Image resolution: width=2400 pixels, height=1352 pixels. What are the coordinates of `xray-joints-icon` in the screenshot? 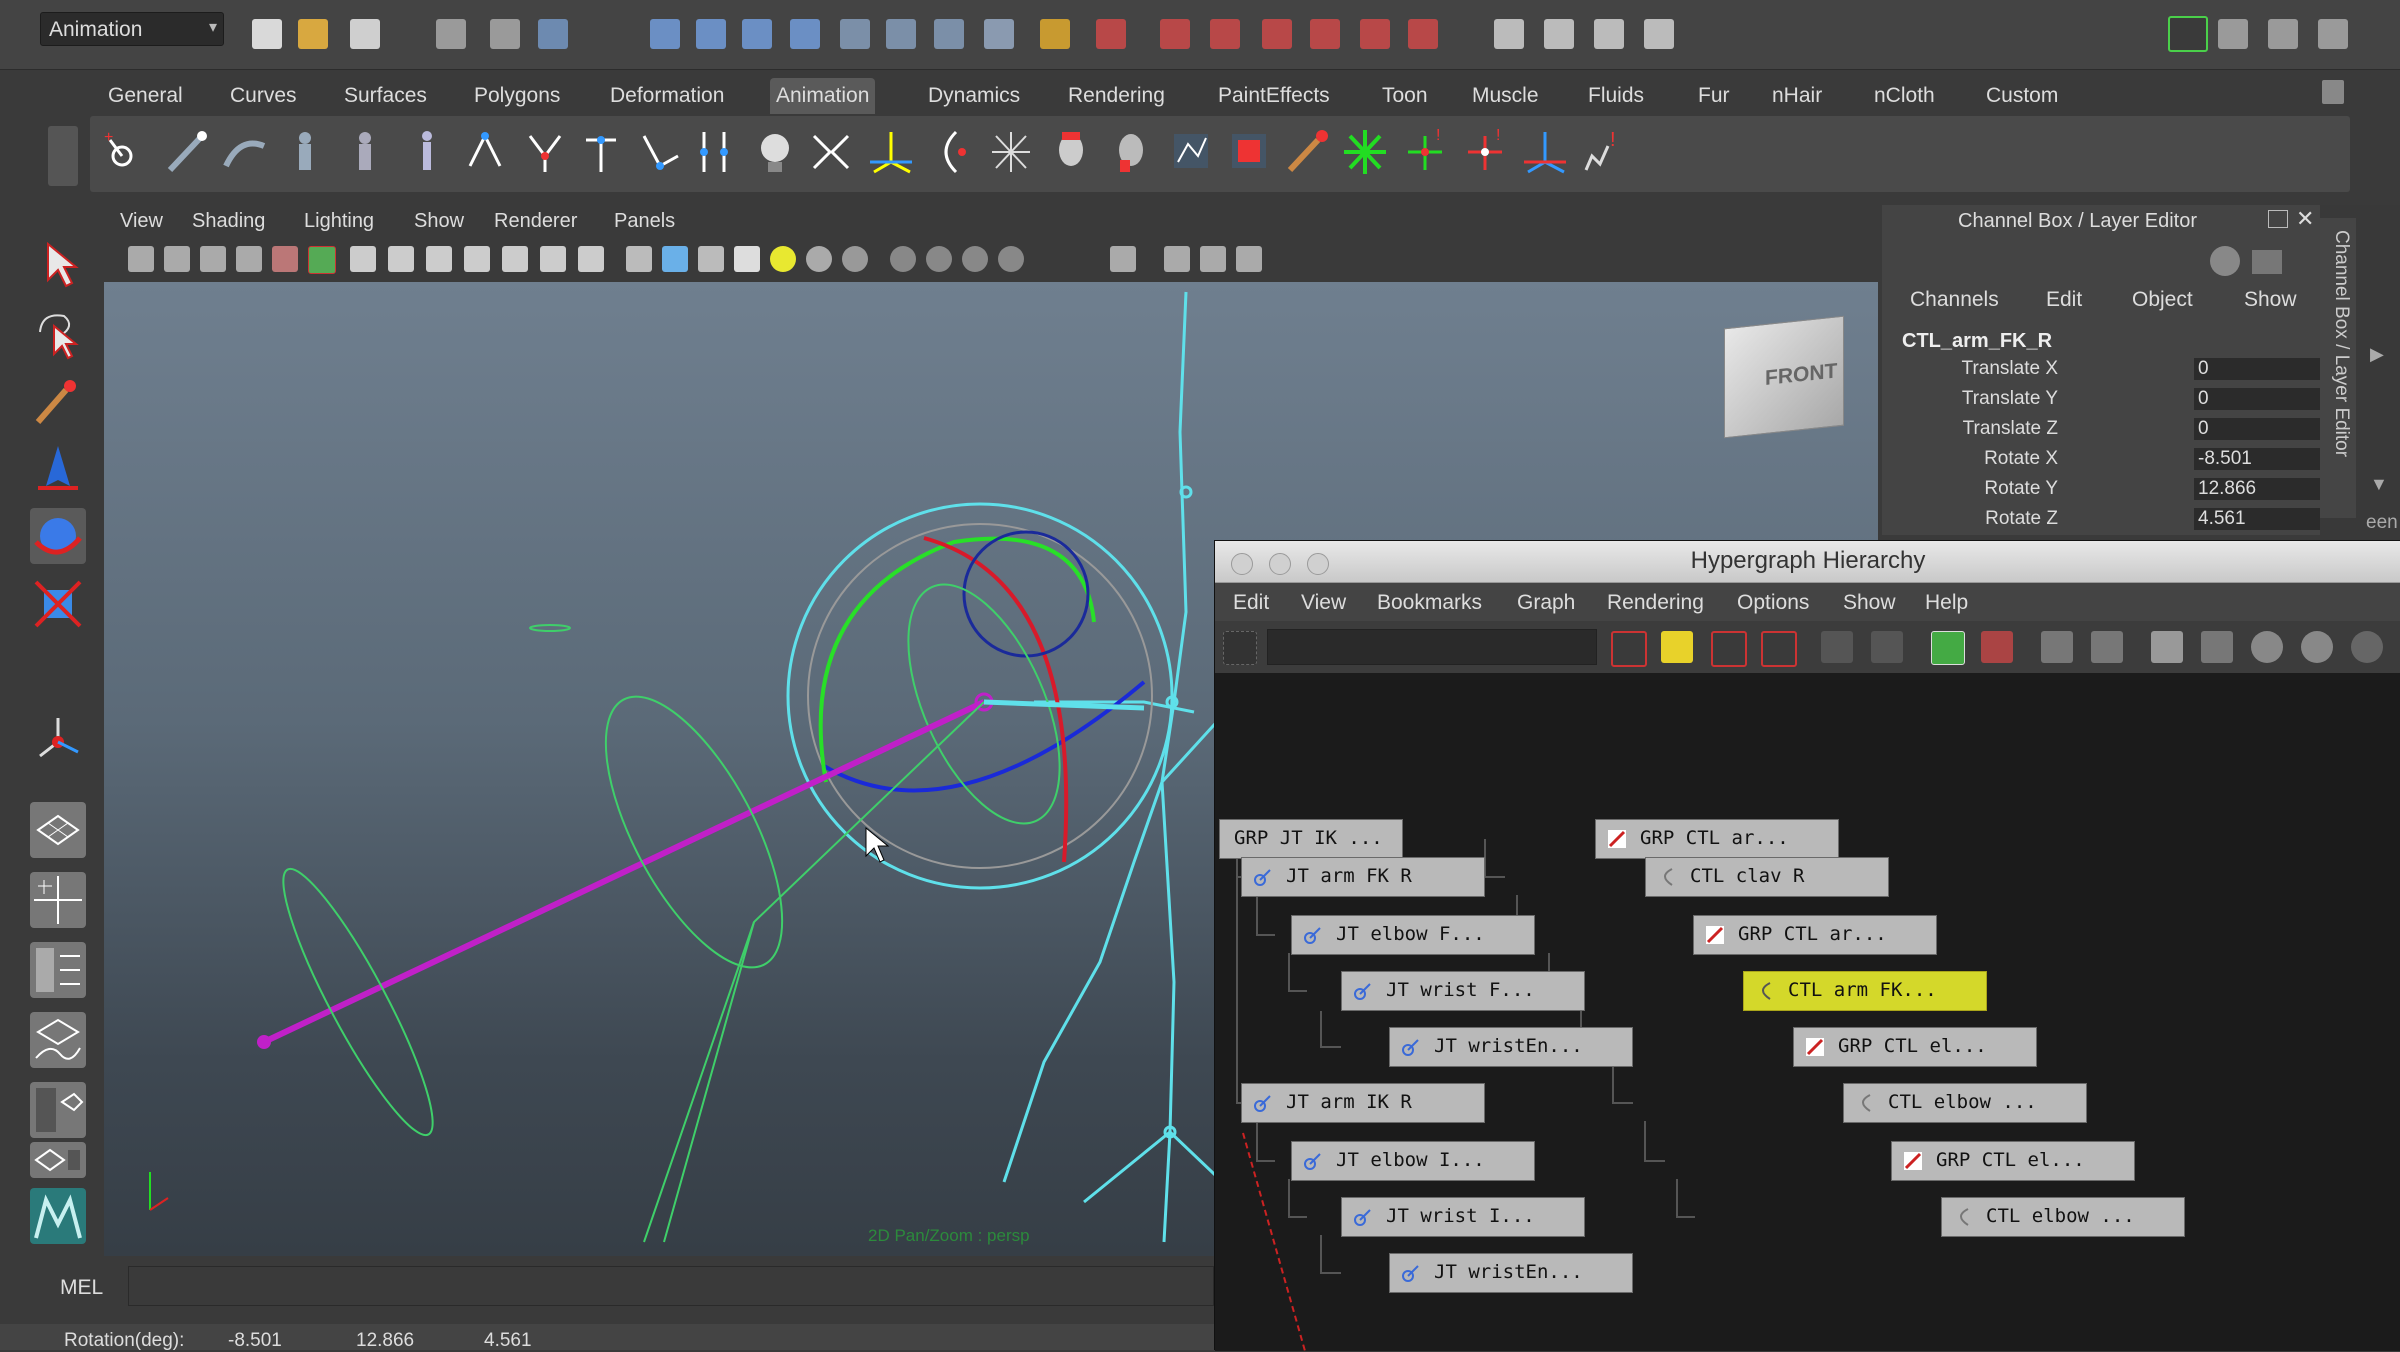 It's located at (1177, 259).